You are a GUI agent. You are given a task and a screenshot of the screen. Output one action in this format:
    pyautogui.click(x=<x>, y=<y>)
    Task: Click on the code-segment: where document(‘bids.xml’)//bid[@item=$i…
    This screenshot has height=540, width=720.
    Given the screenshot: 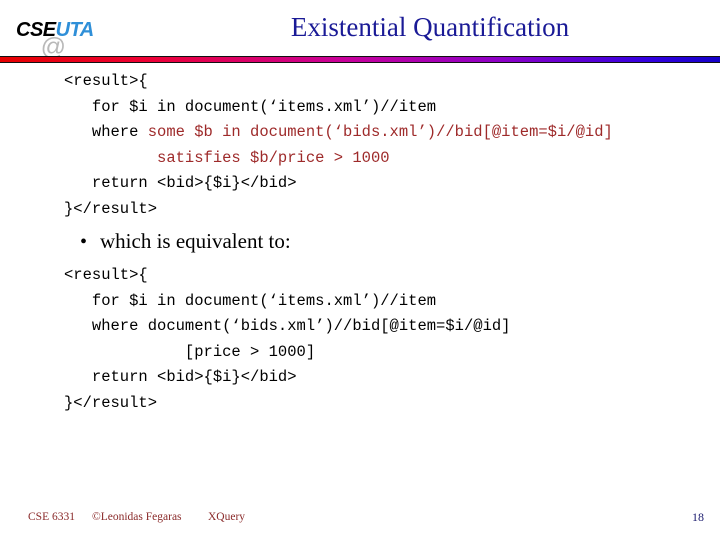 What is the action you would take?
    pyautogui.click(x=301, y=326)
    